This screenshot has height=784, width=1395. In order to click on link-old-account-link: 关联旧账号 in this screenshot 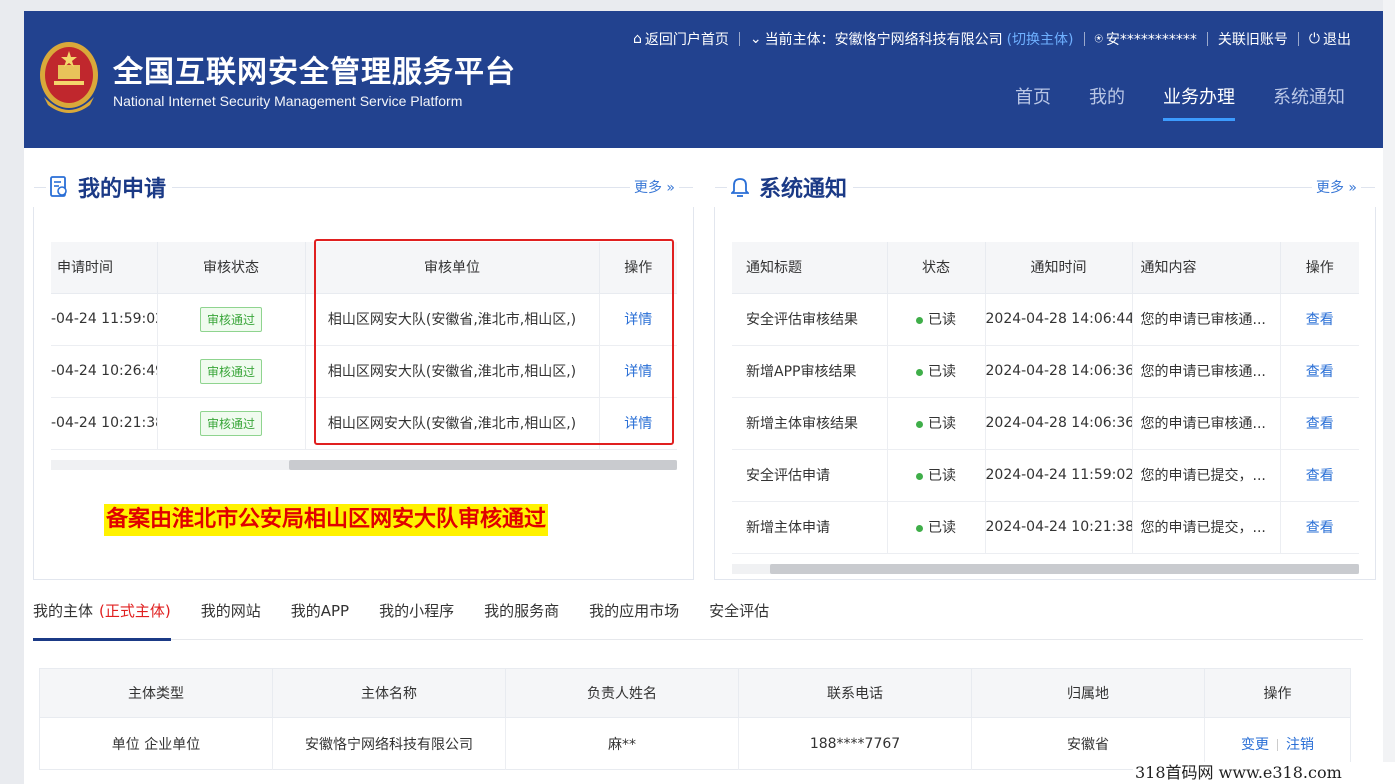, I will do `click(1253, 39)`.